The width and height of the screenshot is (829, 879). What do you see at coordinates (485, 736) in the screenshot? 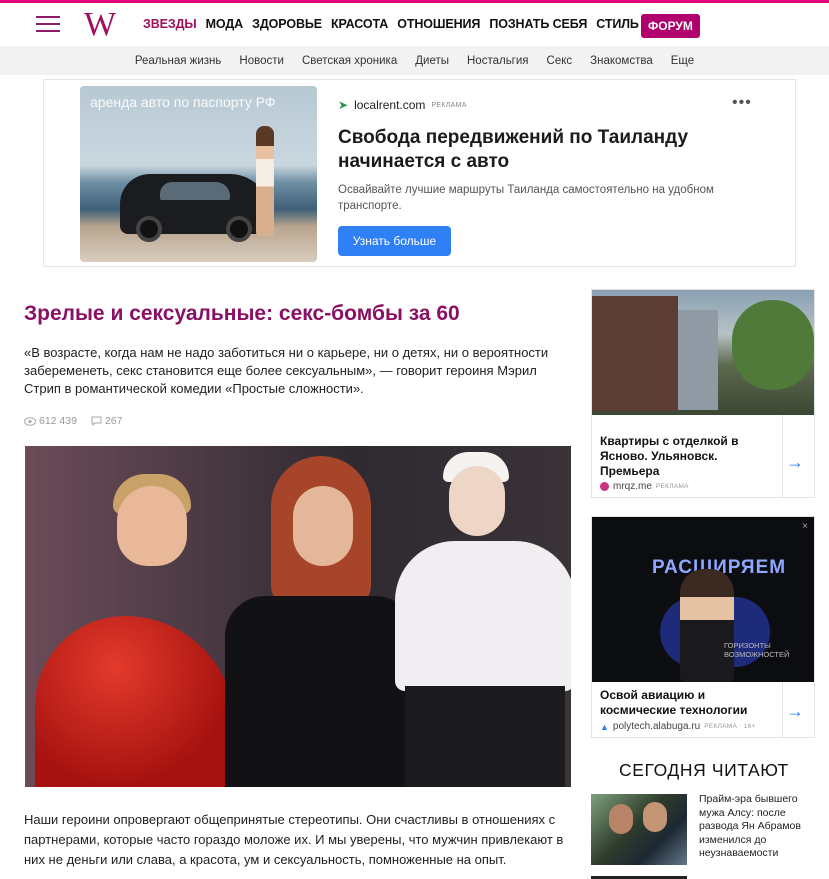
I see `black-skirt` at bounding box center [485, 736].